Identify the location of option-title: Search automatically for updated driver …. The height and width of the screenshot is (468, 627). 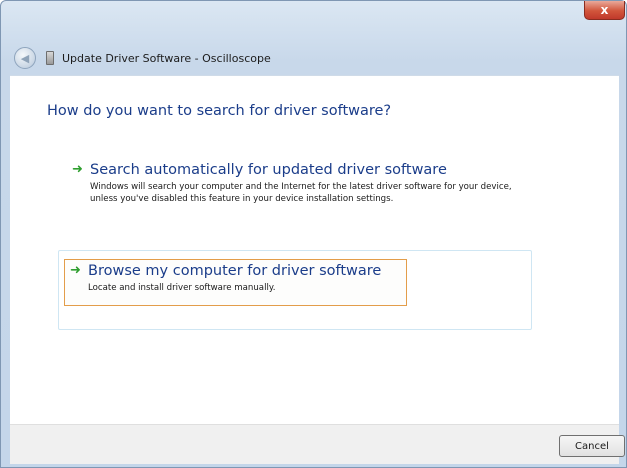
(268, 170).